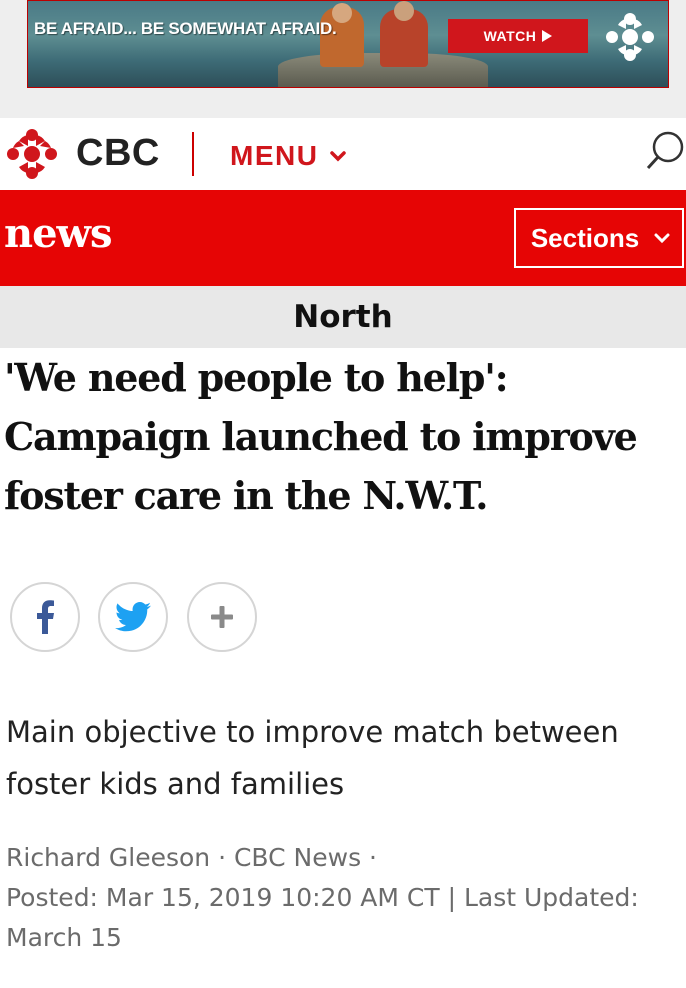 This screenshot has width=686, height=988. What do you see at coordinates (246, 495) in the screenshot?
I see `headline-line: foster care in the N.W.T.` at bounding box center [246, 495].